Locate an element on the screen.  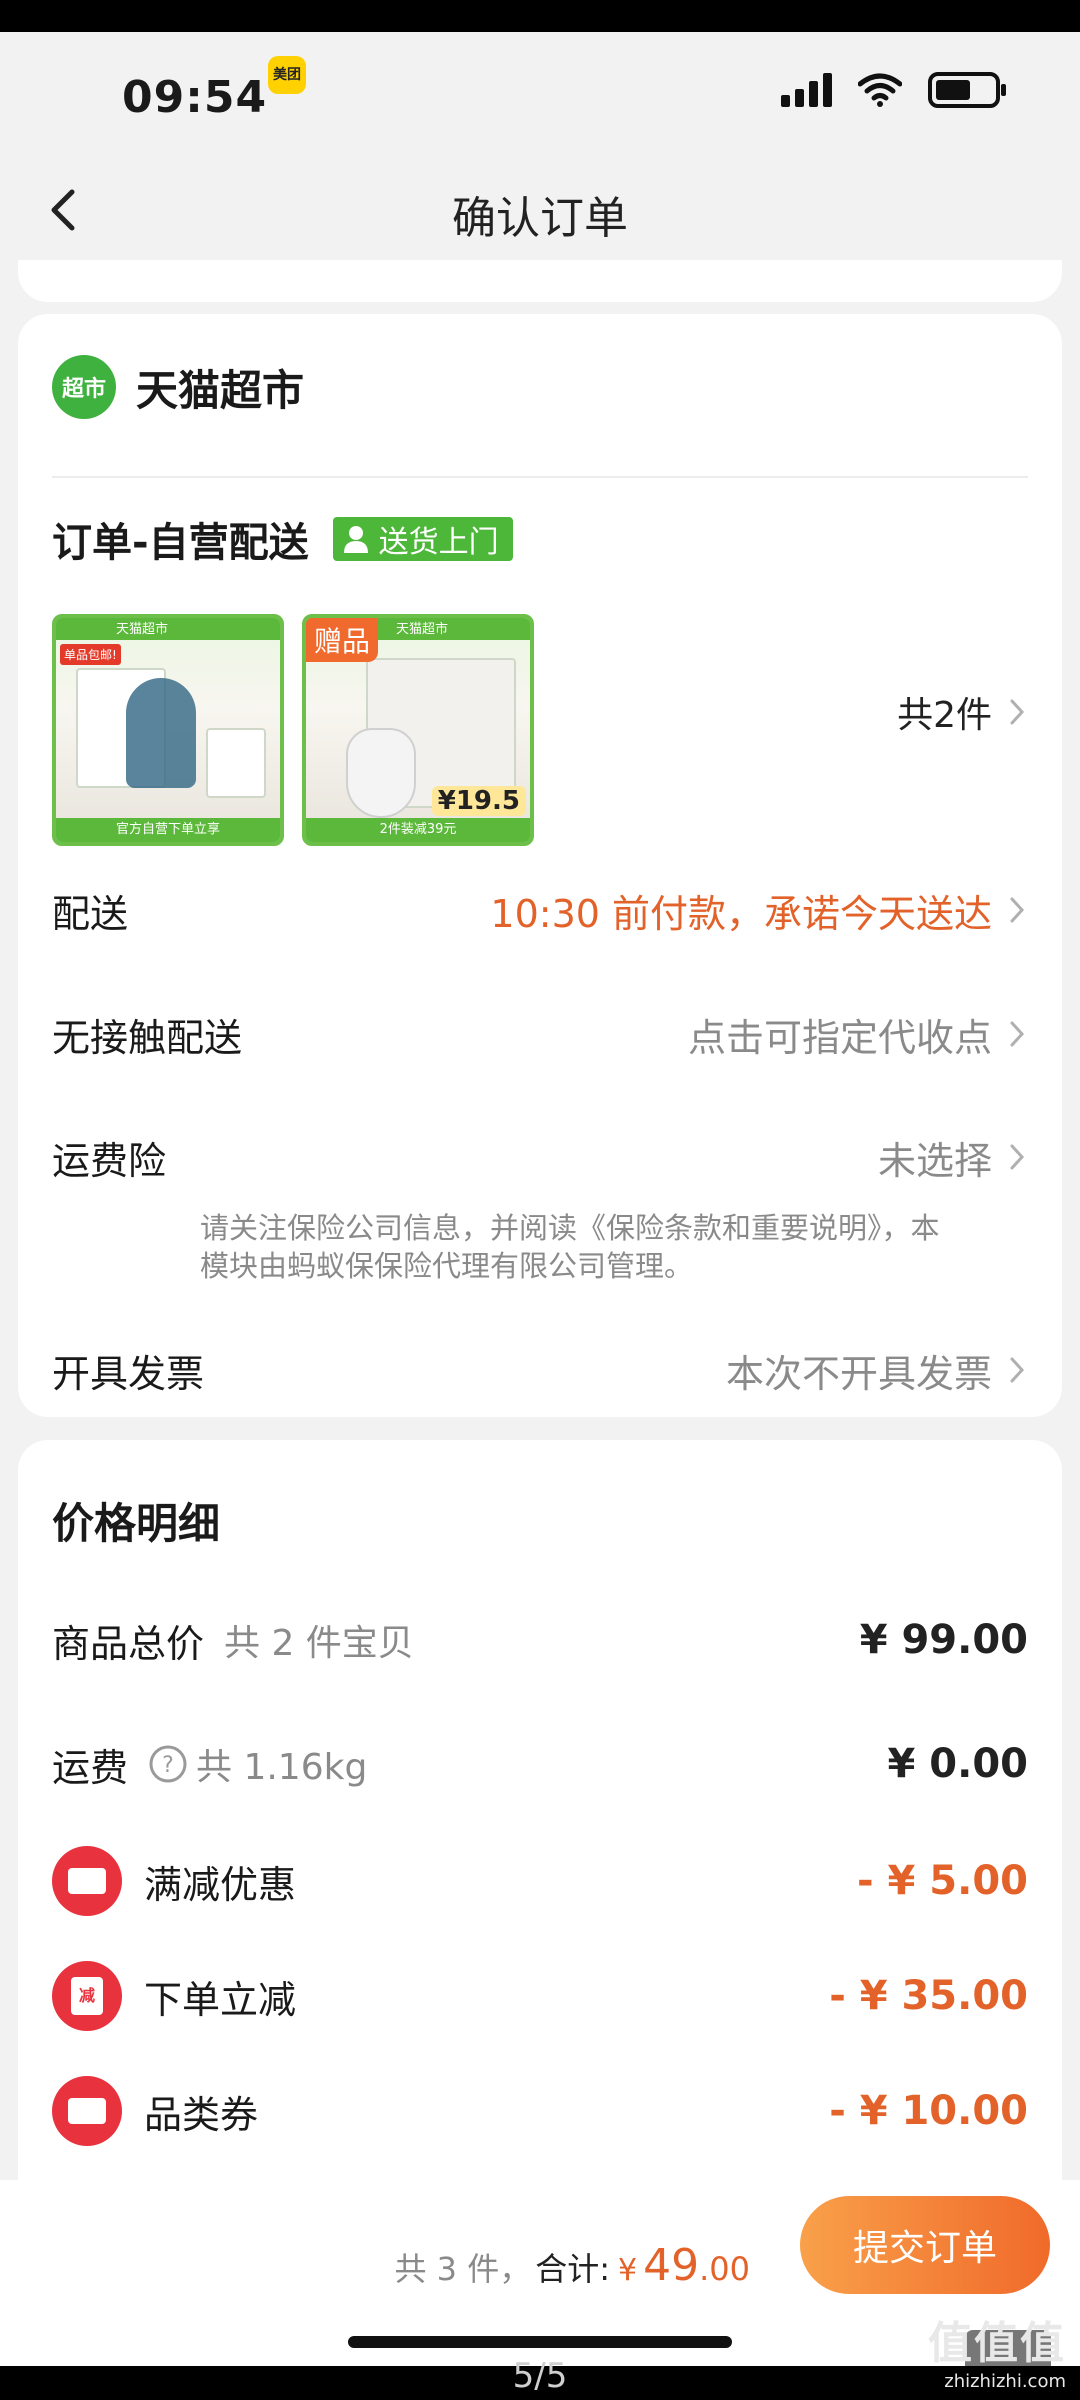
insurance-value: 未选择 is located at coordinates (953, 1157).